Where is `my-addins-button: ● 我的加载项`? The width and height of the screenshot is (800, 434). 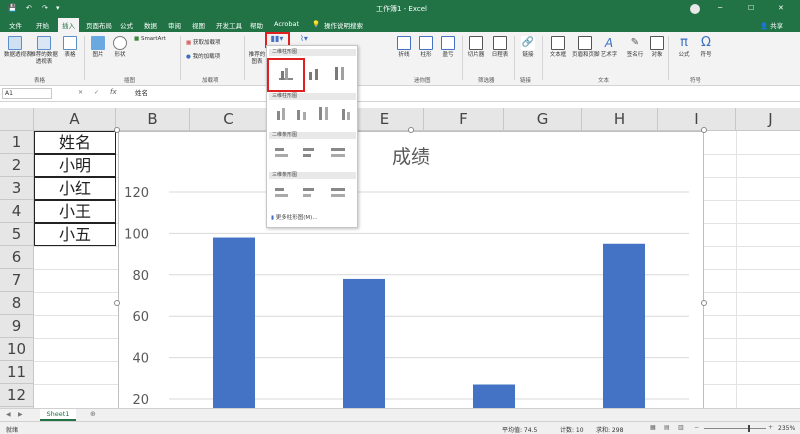 my-addins-button: ● 我的加载项 is located at coordinates (203, 57).